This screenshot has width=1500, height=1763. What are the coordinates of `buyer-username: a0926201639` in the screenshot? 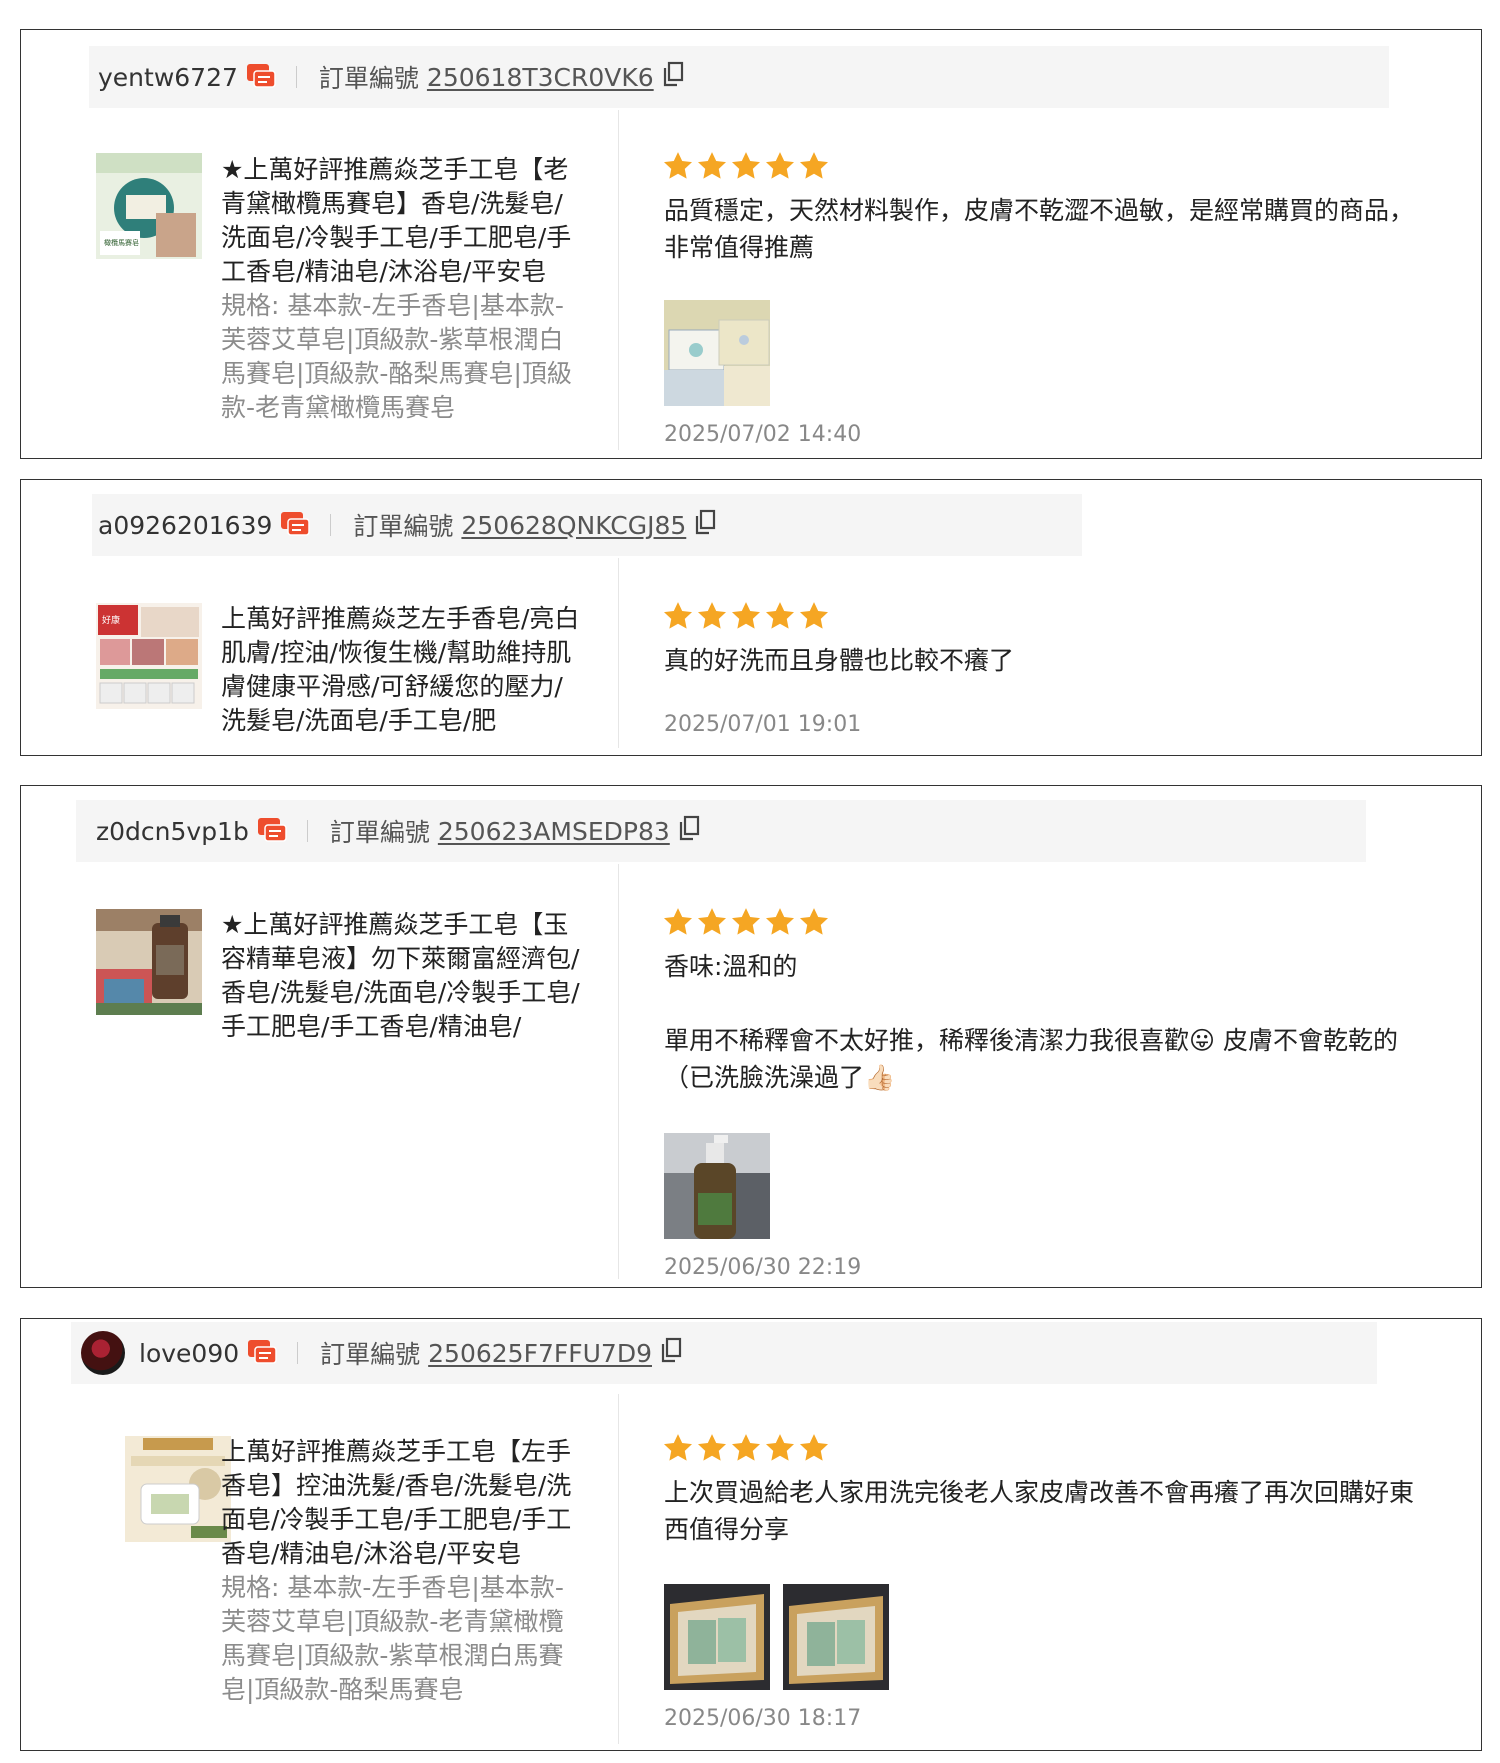 It's located at (185, 525).